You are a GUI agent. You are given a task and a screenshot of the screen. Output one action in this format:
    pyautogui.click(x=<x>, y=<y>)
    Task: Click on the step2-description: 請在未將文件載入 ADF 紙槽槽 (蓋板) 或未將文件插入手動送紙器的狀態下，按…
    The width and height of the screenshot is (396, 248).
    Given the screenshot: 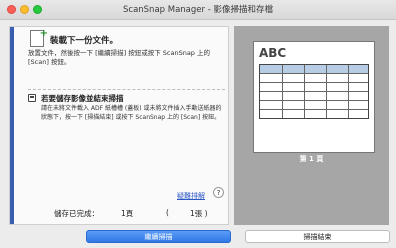 What is the action you would take?
    pyautogui.click(x=131, y=113)
    